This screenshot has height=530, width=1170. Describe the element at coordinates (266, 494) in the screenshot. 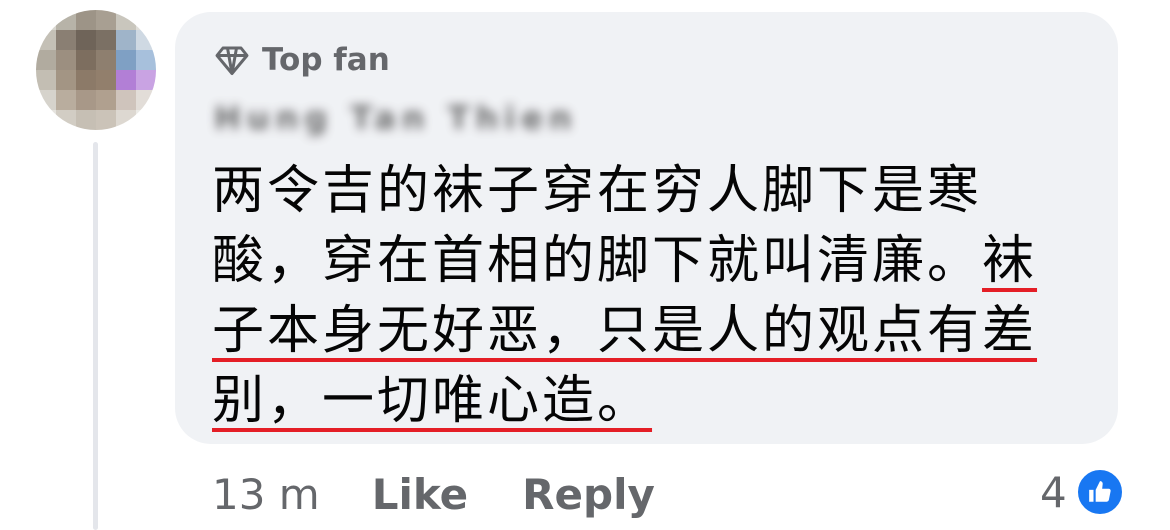

I see `timestamp: 13 m` at that location.